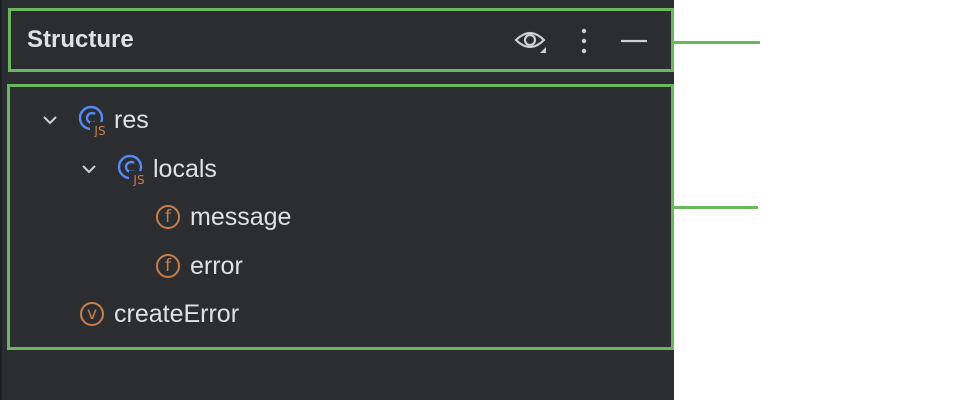  I want to click on window-edge, so click(1, 200).